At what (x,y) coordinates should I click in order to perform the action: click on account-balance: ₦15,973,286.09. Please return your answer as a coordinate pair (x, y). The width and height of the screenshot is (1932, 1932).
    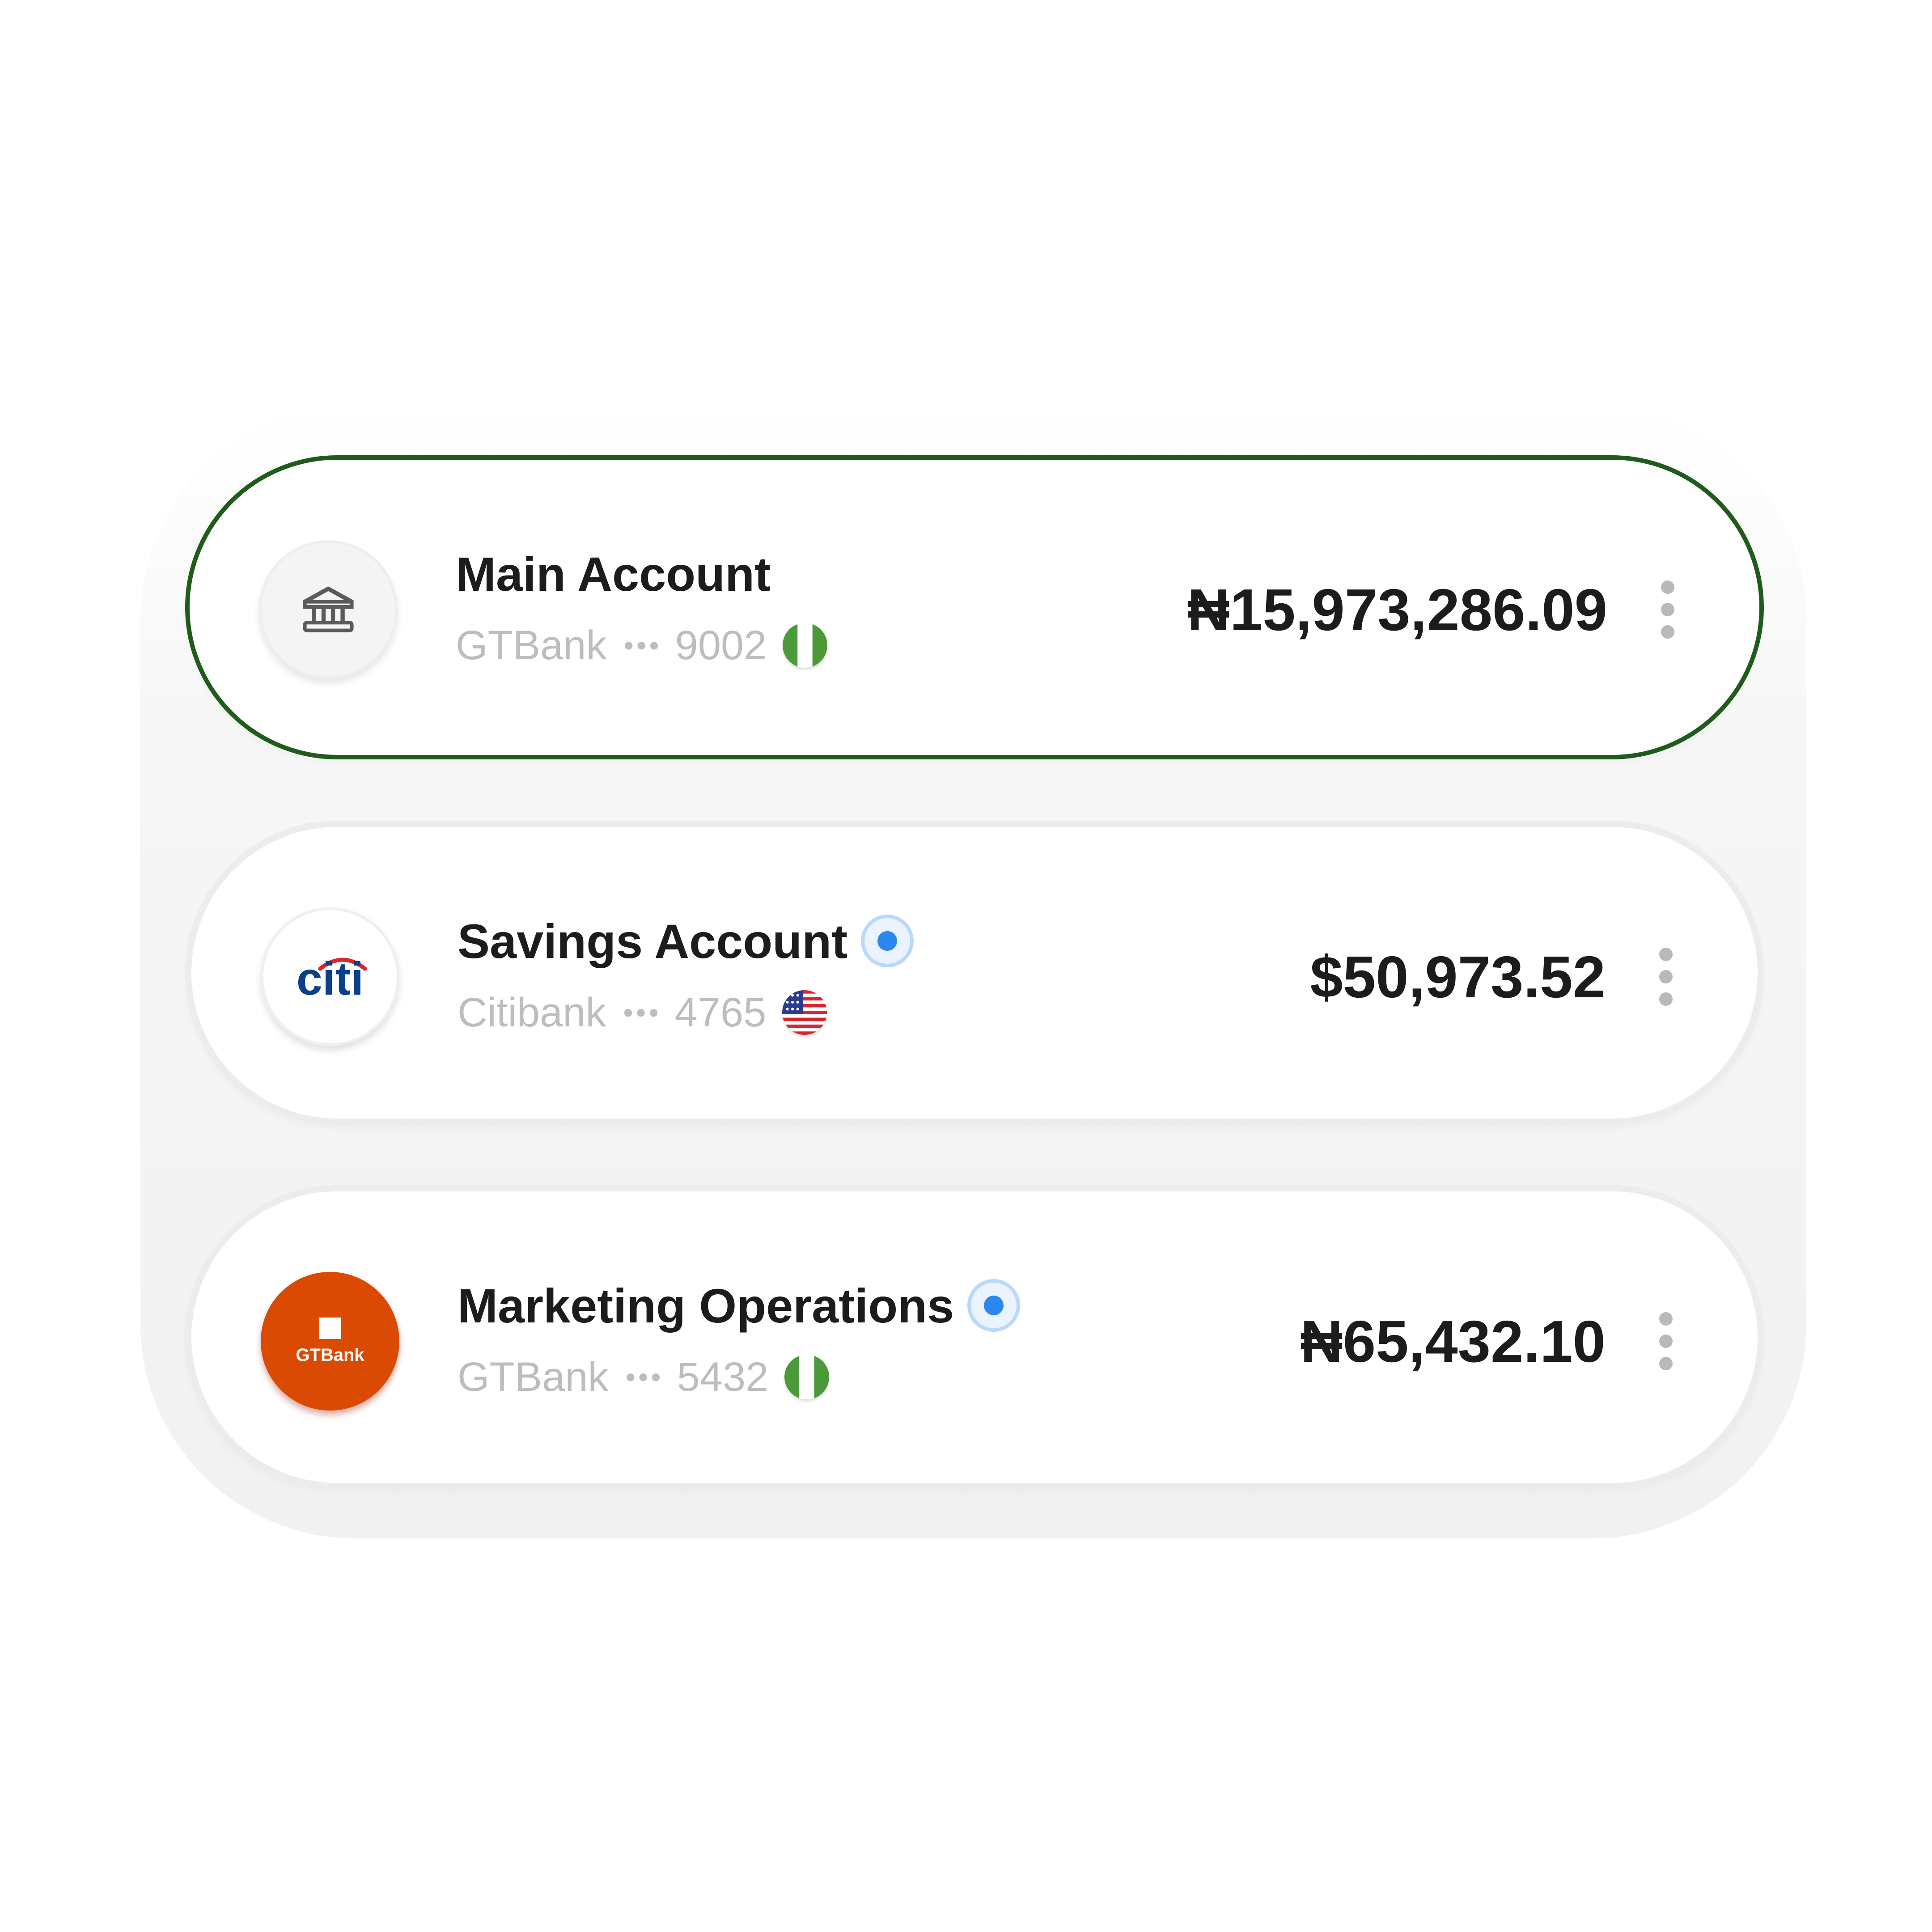
    Looking at the image, I should click on (1397, 610).